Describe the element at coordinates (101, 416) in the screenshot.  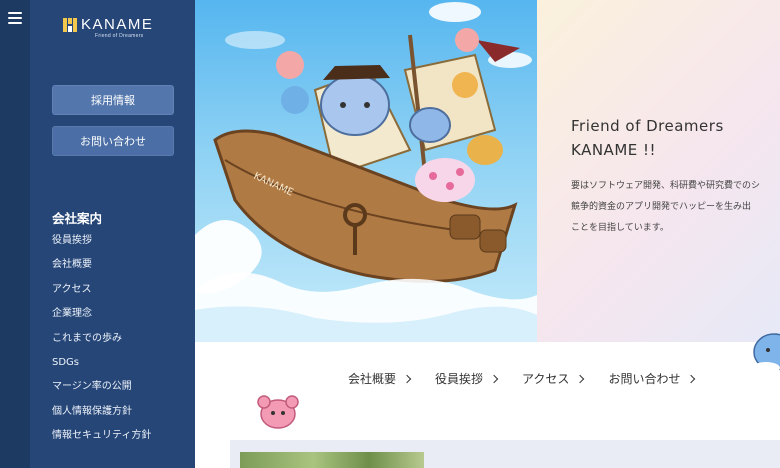
I see `sidebar-item-privacy: 個人情報保護方針` at that location.